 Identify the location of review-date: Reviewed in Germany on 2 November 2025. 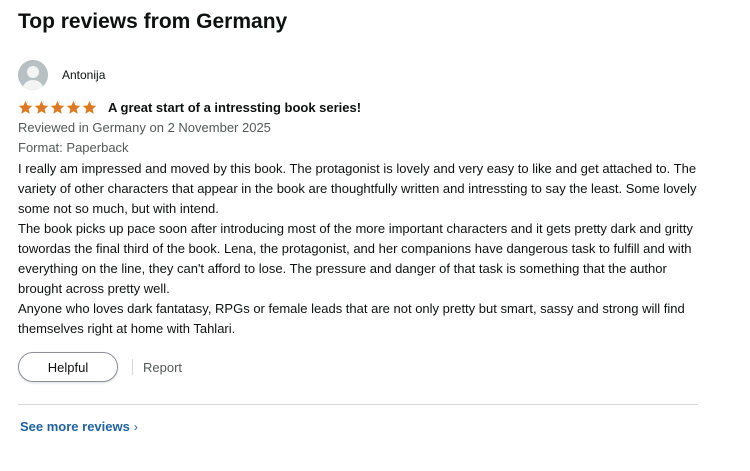
(144, 127).